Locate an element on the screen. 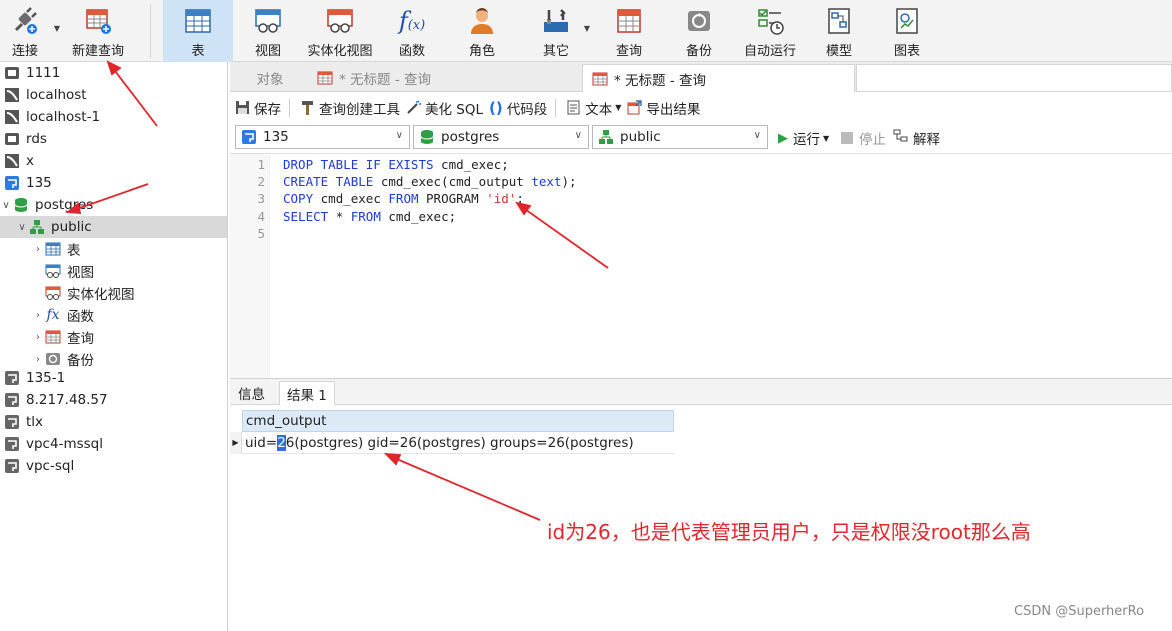  cell-text: uid= is located at coordinates (261, 442).